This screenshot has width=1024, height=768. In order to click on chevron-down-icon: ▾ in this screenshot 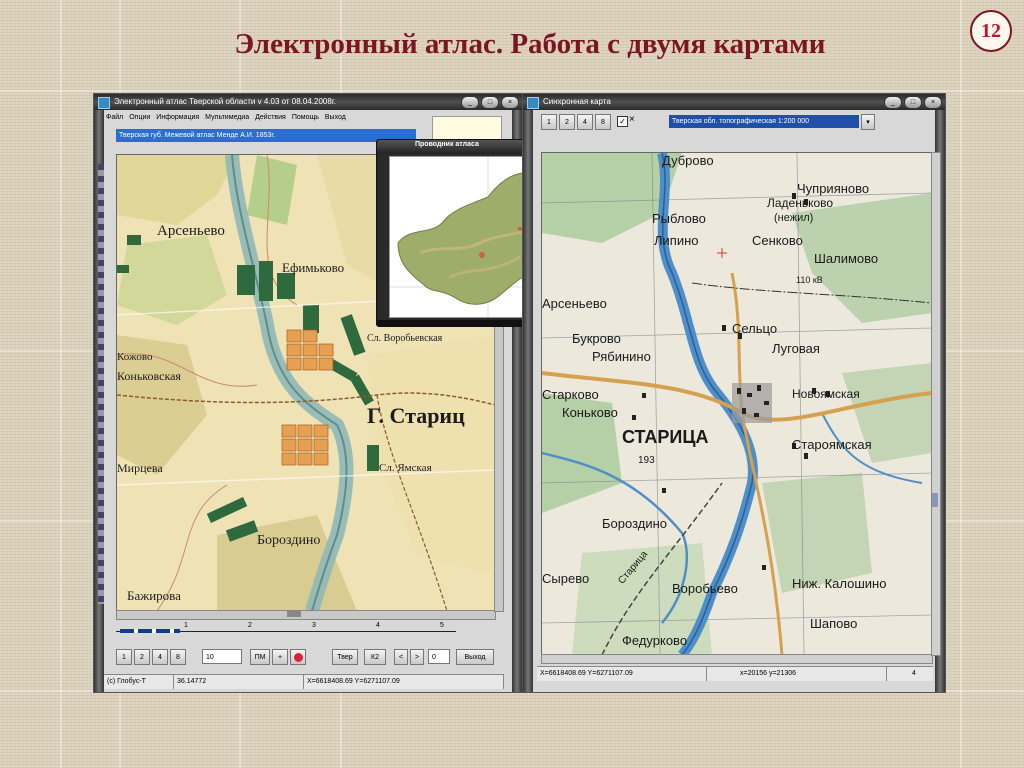, I will do `click(868, 122)`.